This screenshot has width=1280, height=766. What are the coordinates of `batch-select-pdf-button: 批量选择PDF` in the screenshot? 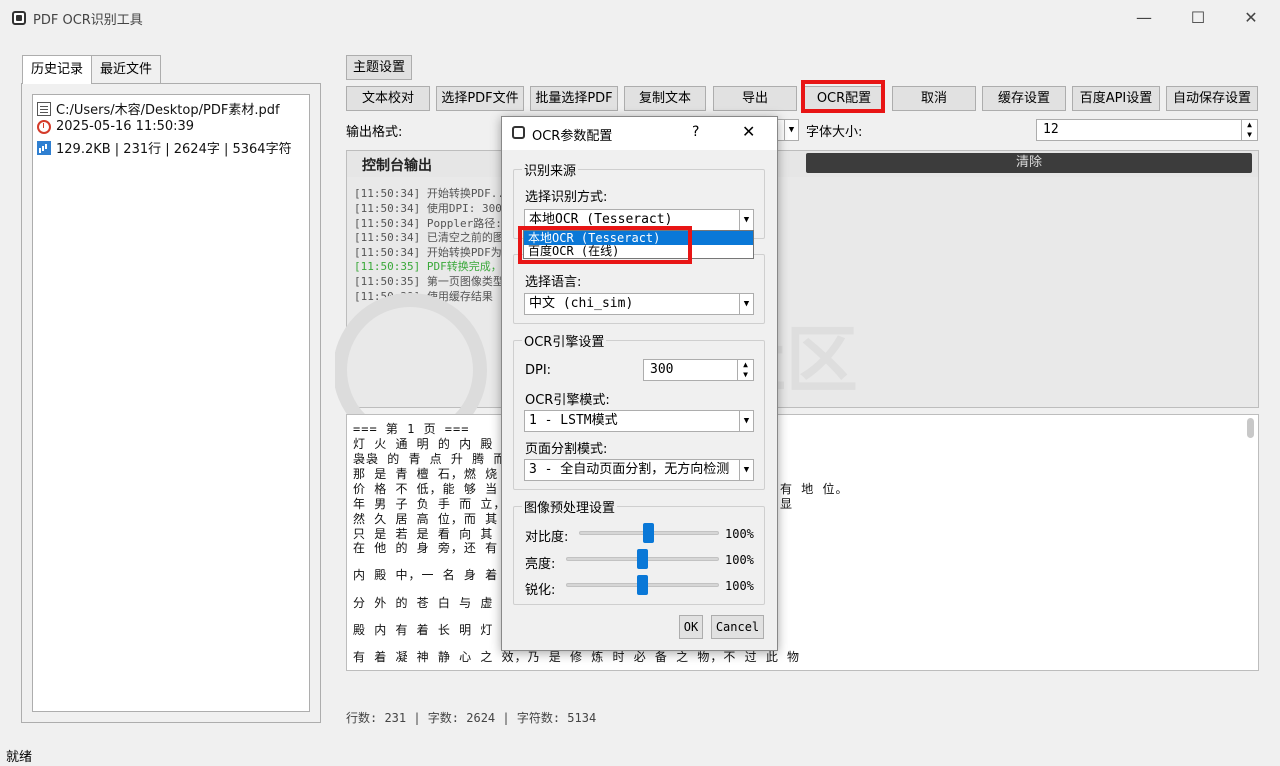 It's located at (574, 98).